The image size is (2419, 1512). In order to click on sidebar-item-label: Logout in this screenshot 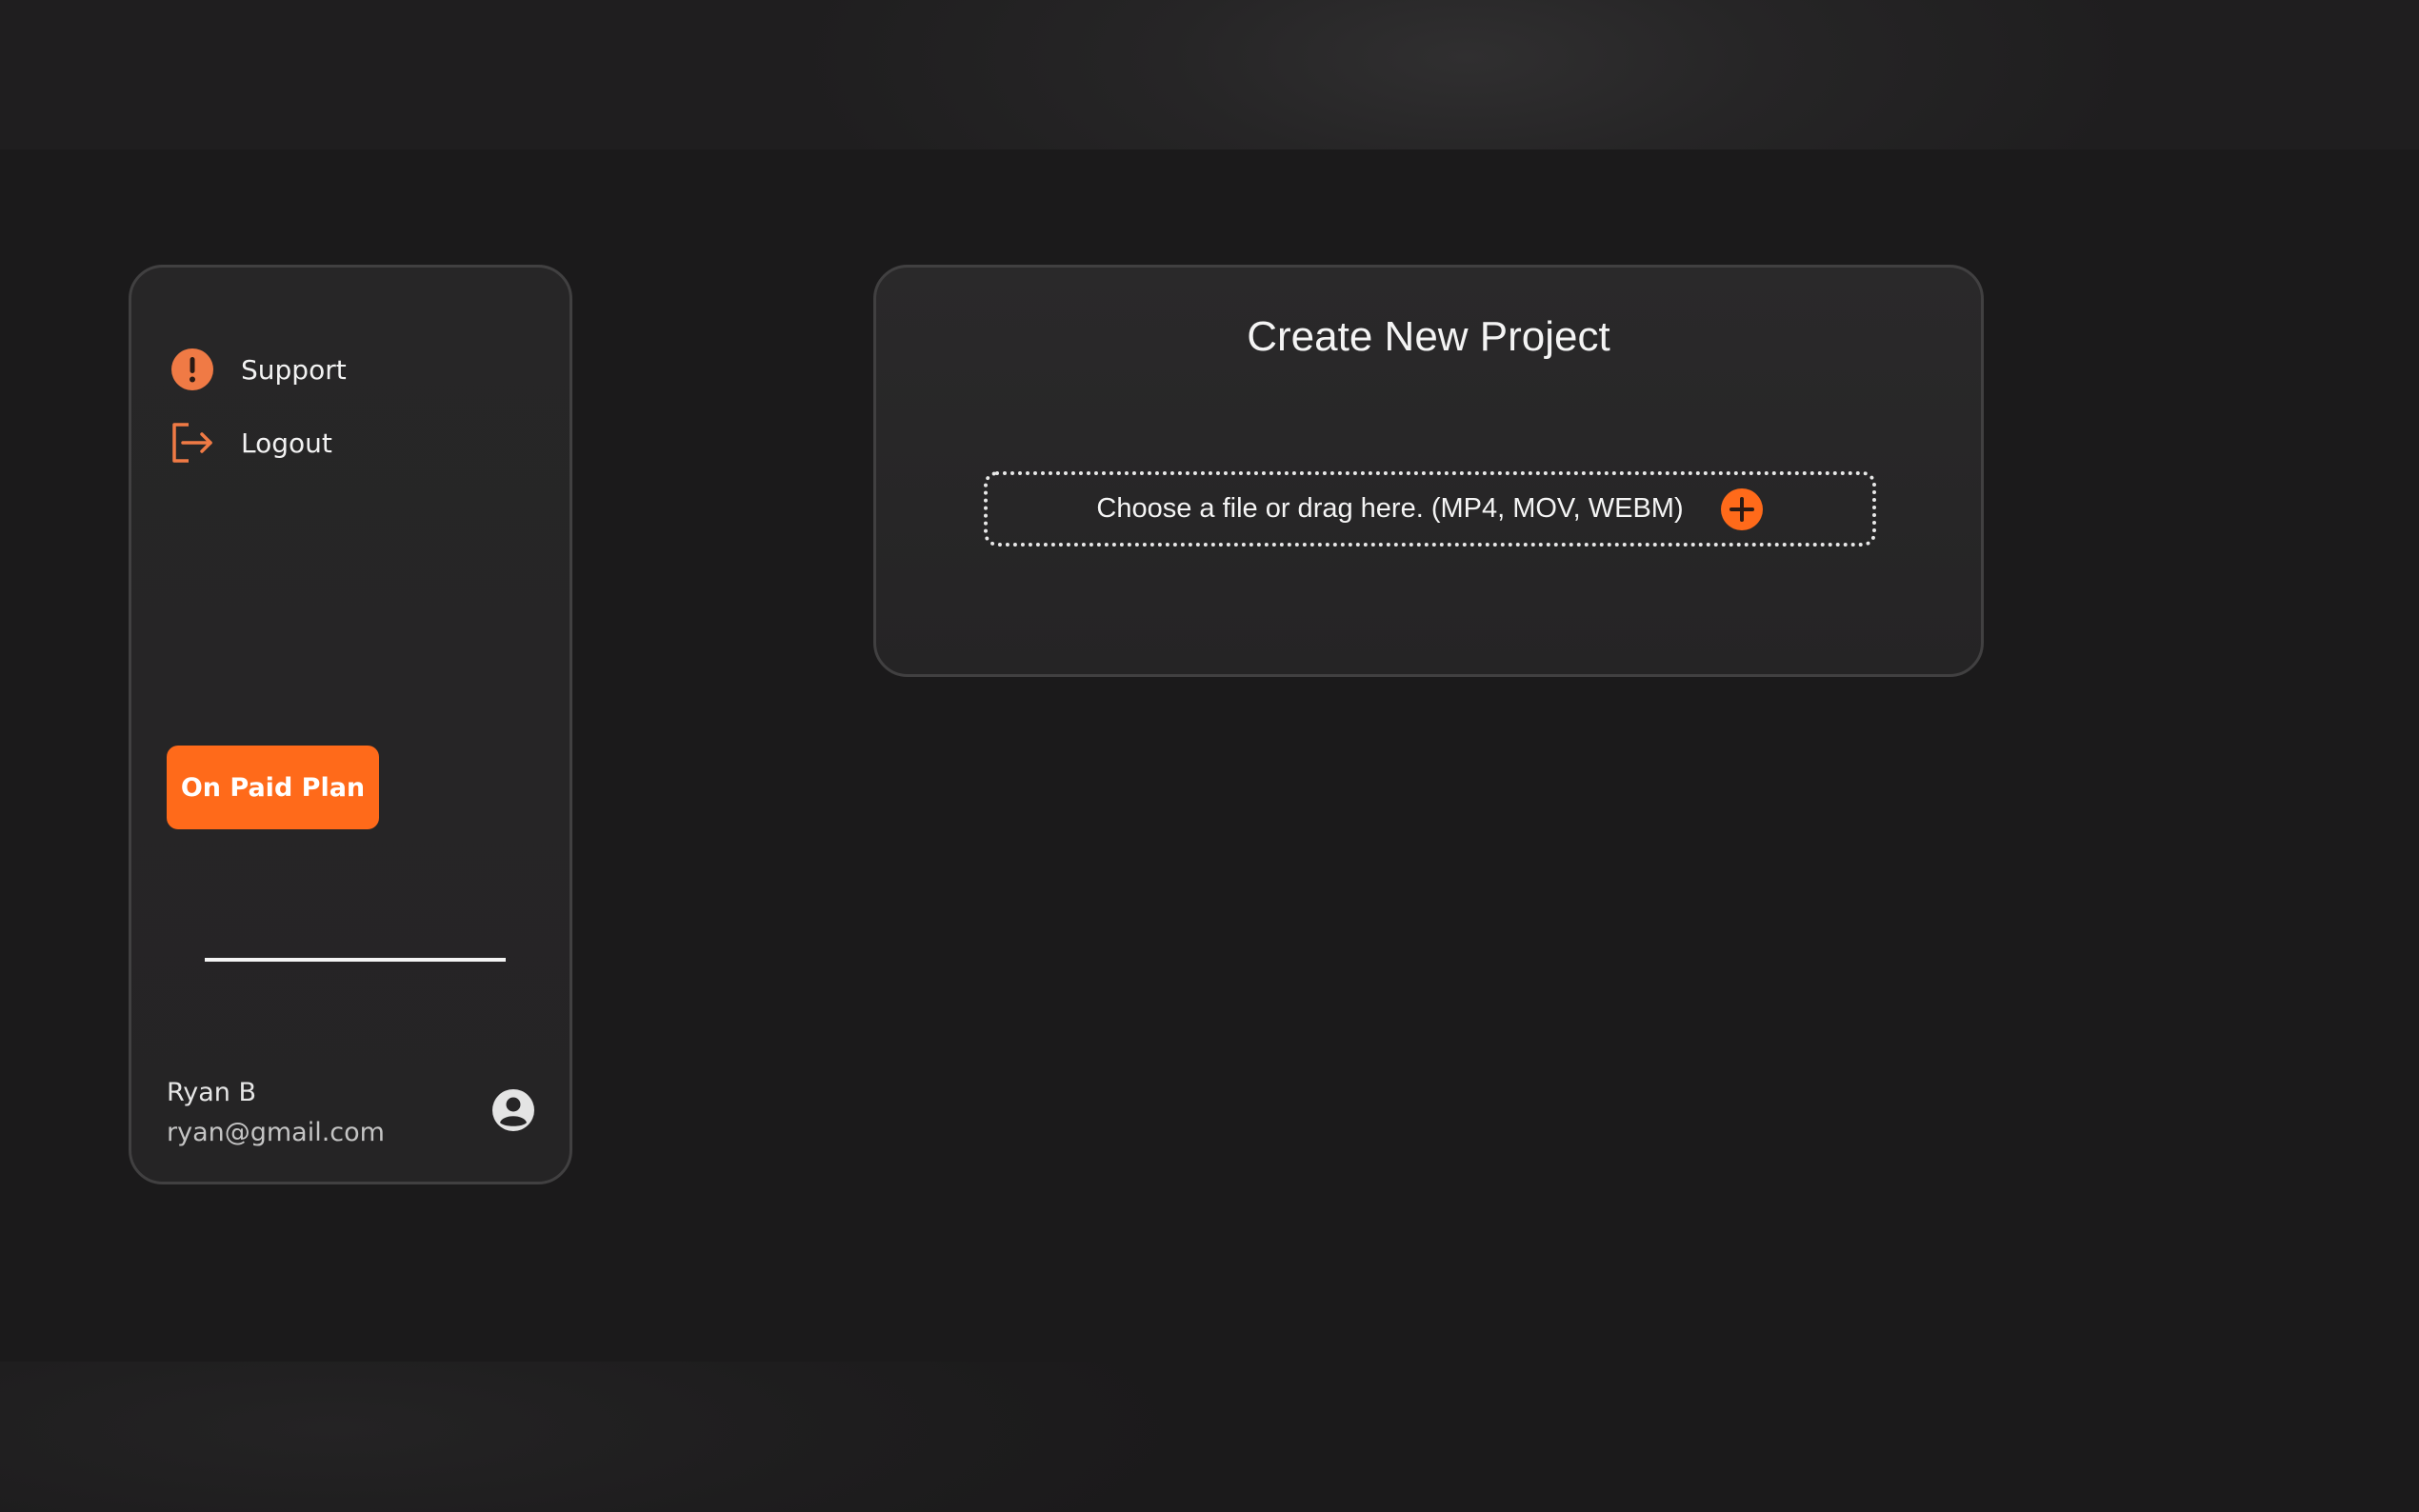, I will do `click(286, 443)`.